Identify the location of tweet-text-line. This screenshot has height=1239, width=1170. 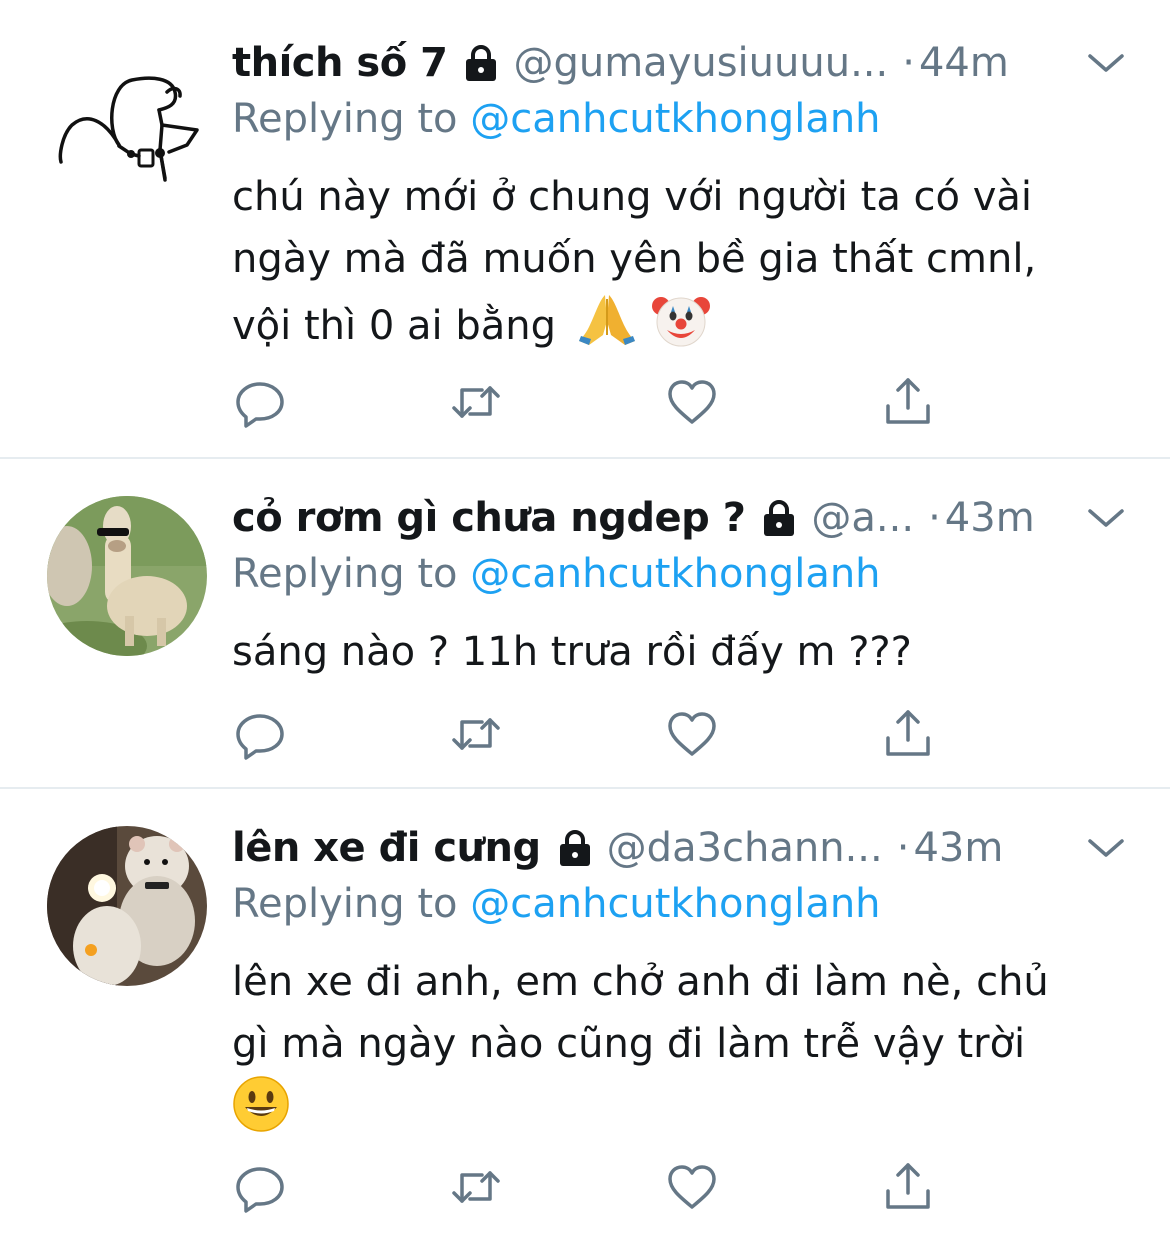
(672, 1113).